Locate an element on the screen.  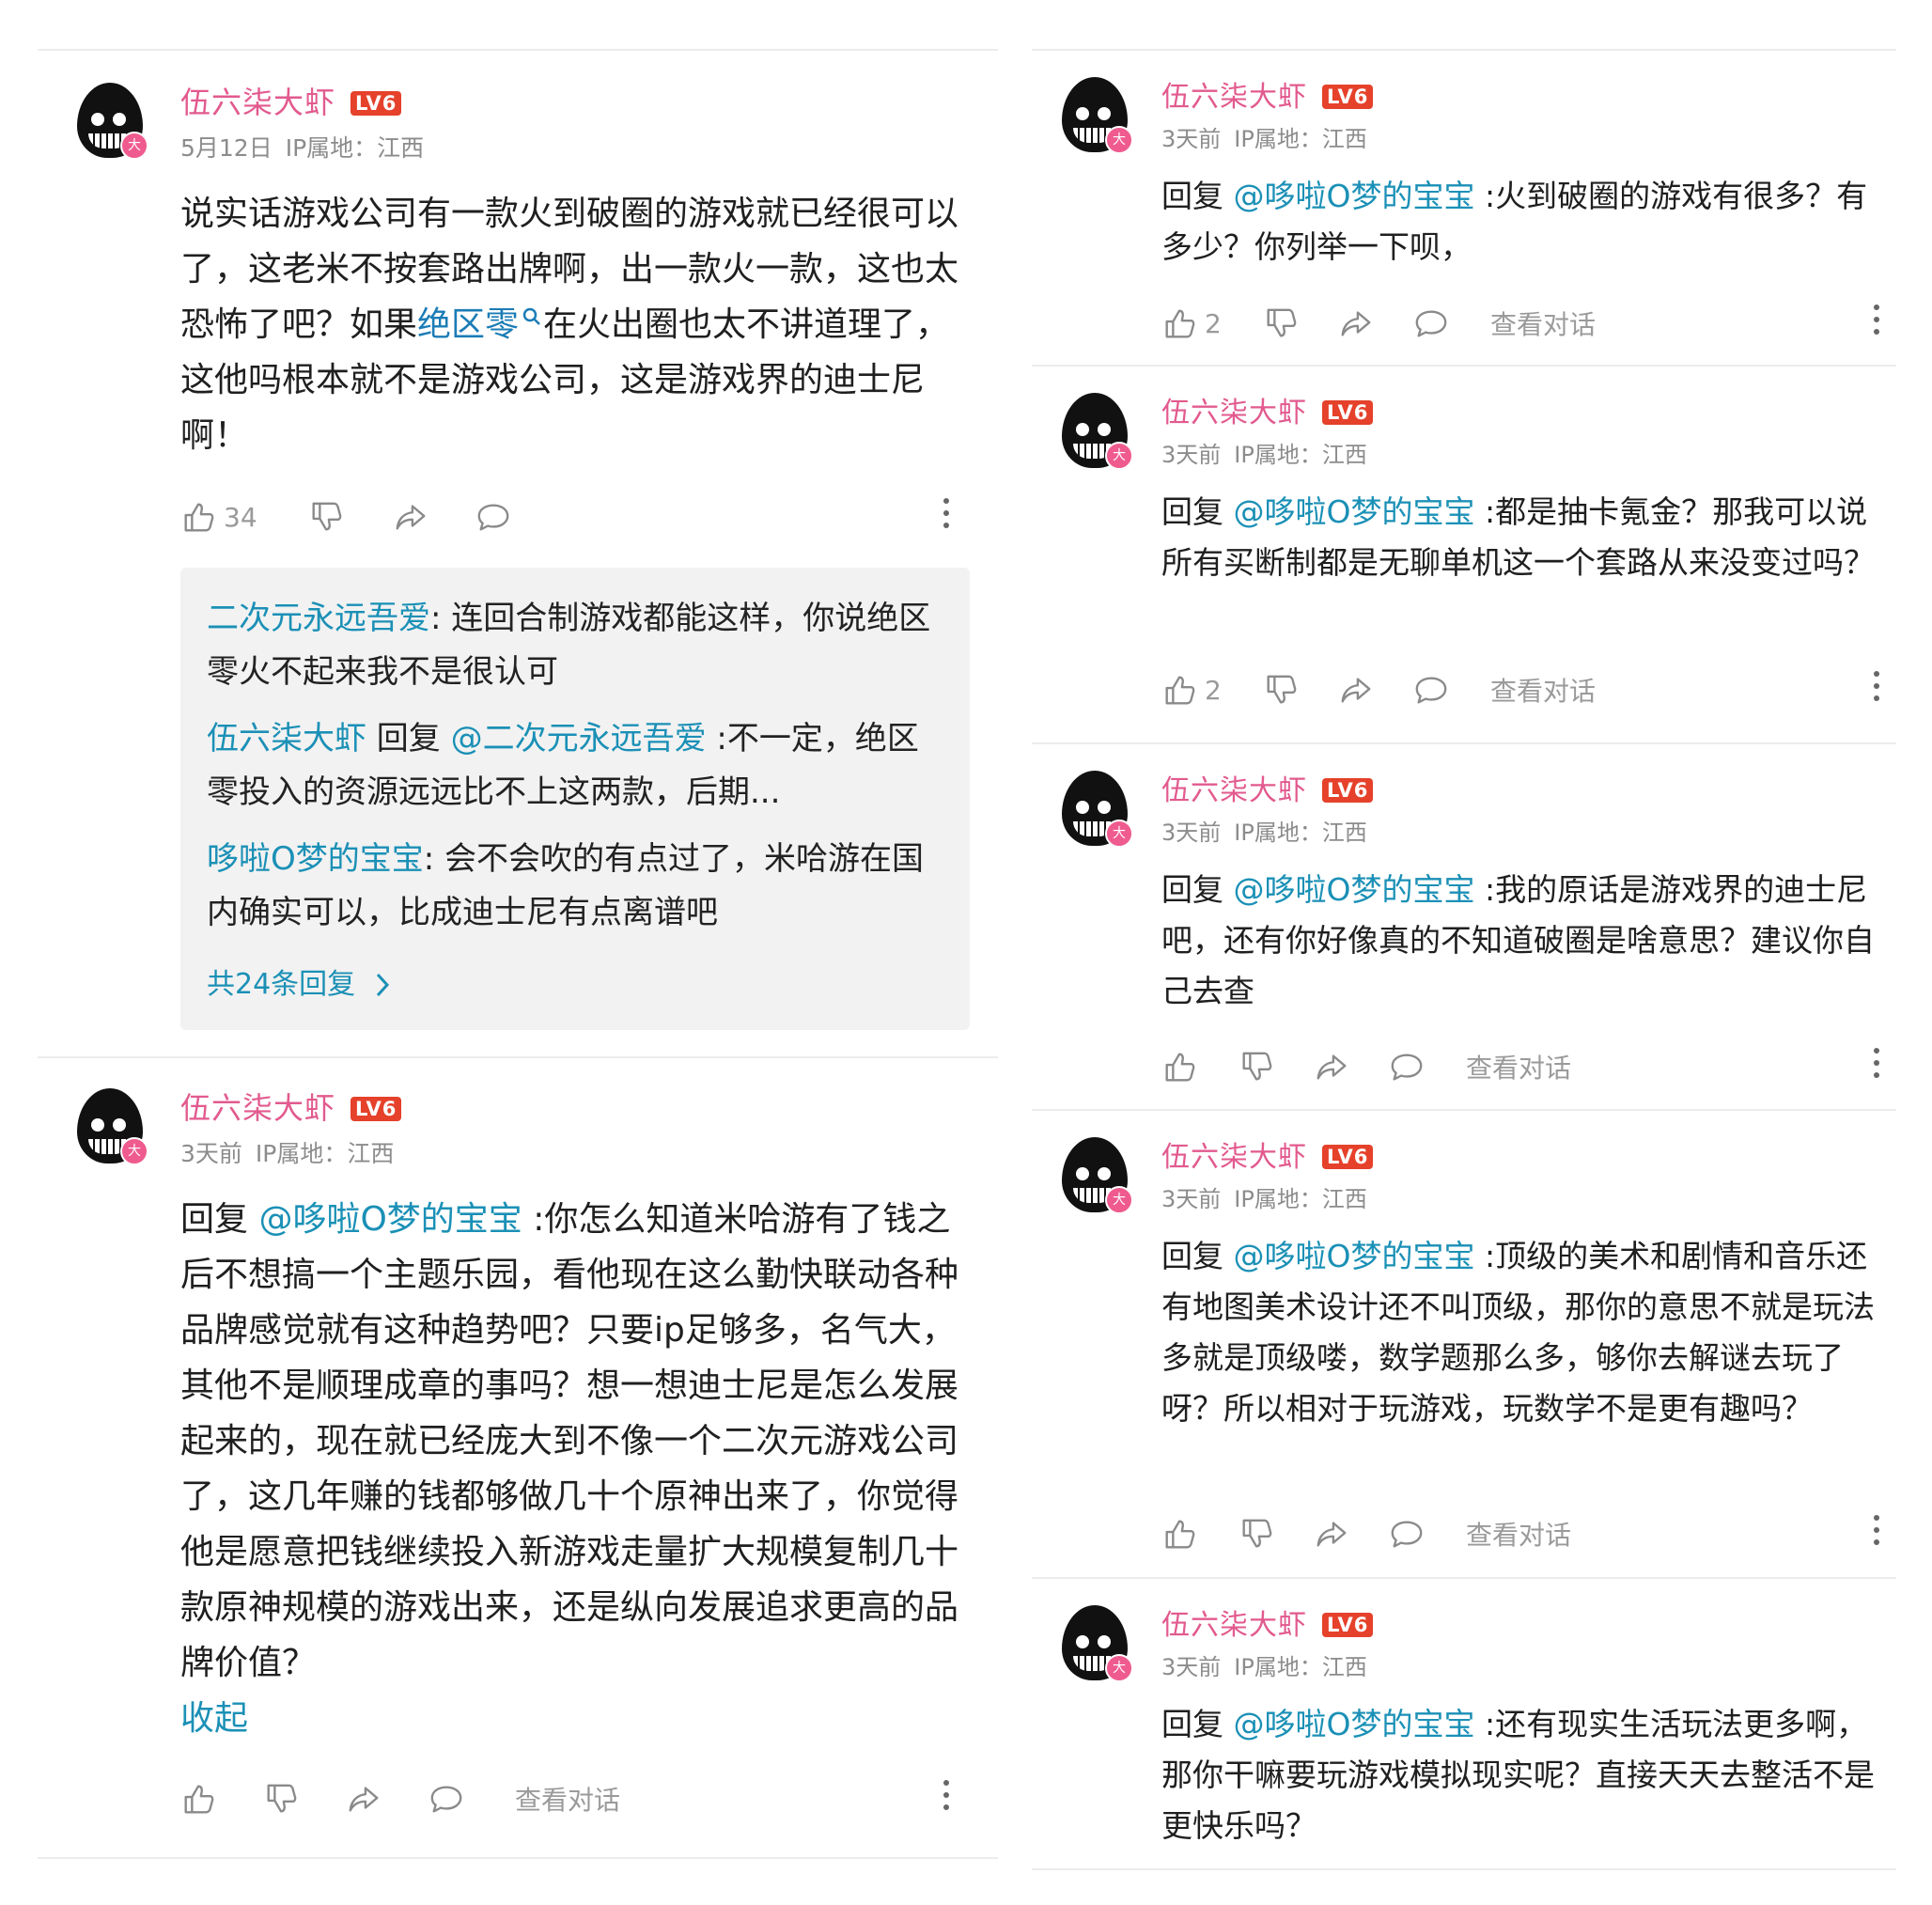
reply-preview: 二次元永远吾爱: 连回合制游戏都能这样，你说绝区零火不起来我不是很认可 is located at coordinates (569, 645).